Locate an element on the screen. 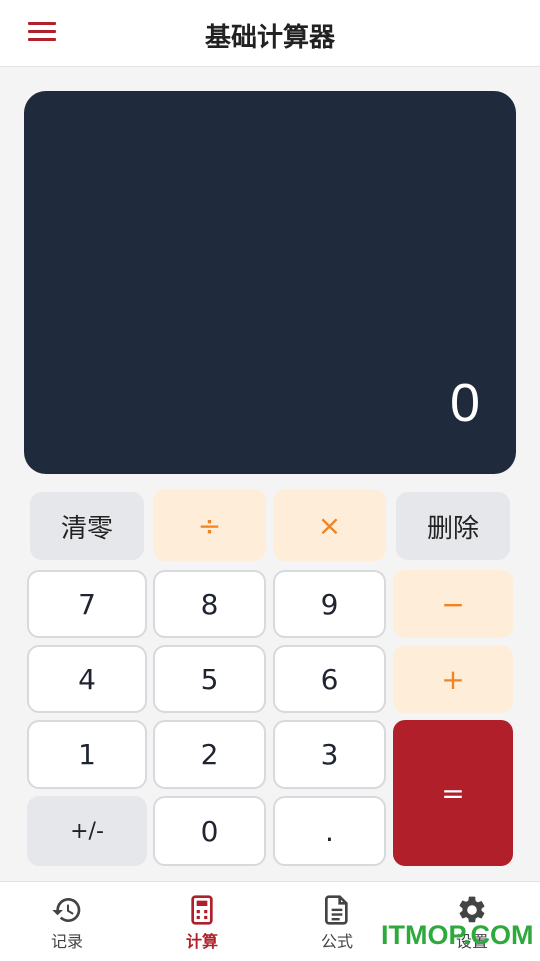 This screenshot has width=540, height=961. decimal-button: . is located at coordinates (329, 831).